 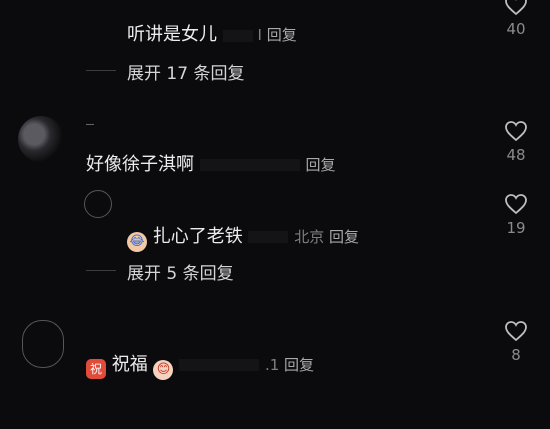 I want to click on like-button: 8, so click(x=516, y=342).